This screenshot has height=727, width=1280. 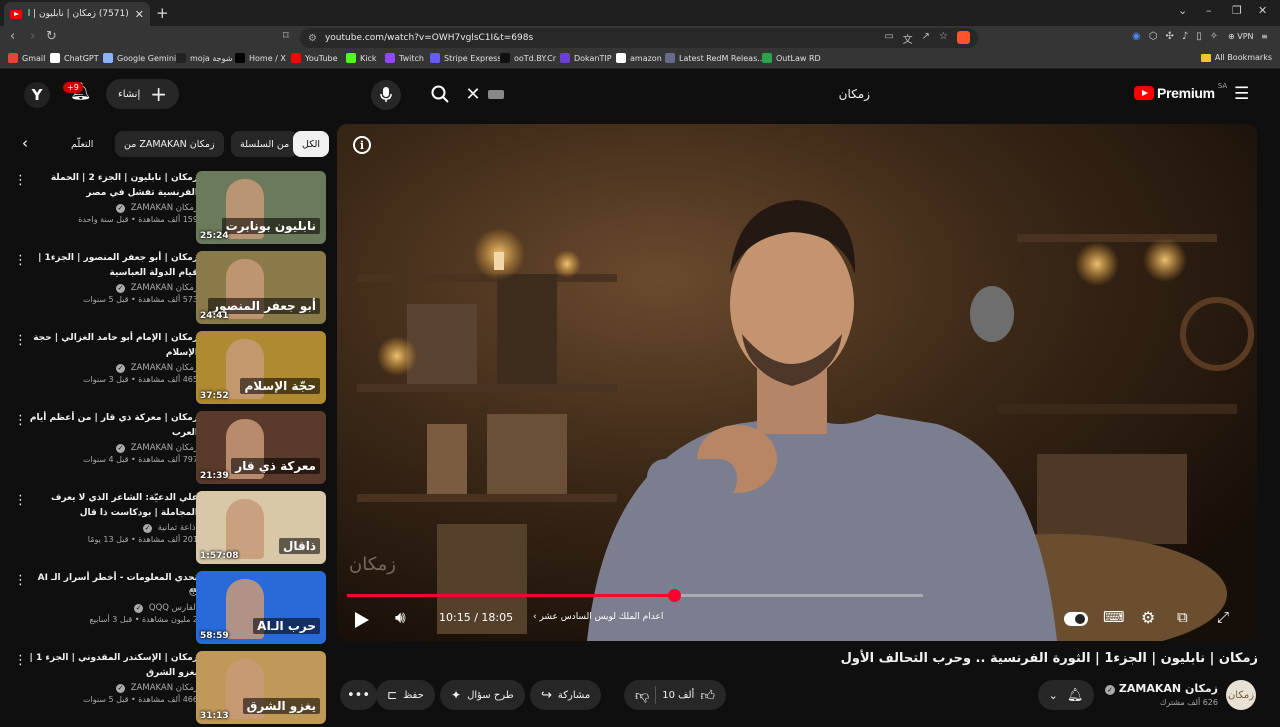 What do you see at coordinates (1214, 36) in the screenshot?
I see `ai-icon: ✧` at bounding box center [1214, 36].